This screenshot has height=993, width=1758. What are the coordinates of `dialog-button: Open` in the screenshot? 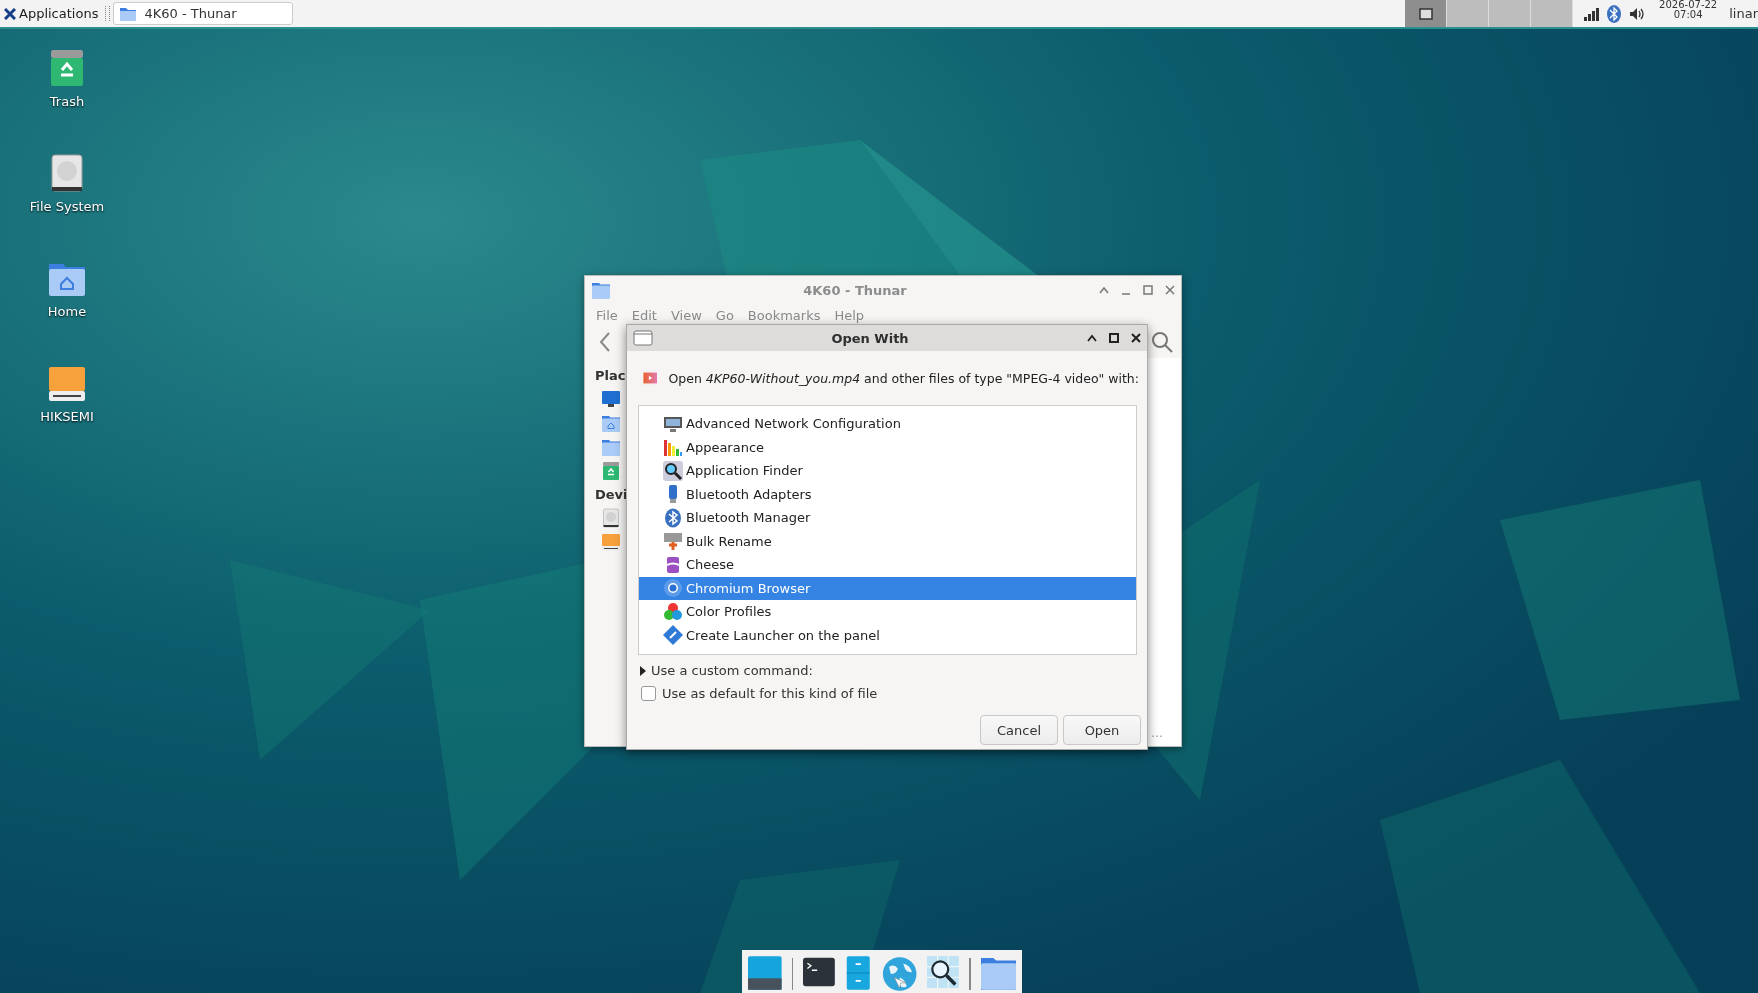 It's located at (1102, 730).